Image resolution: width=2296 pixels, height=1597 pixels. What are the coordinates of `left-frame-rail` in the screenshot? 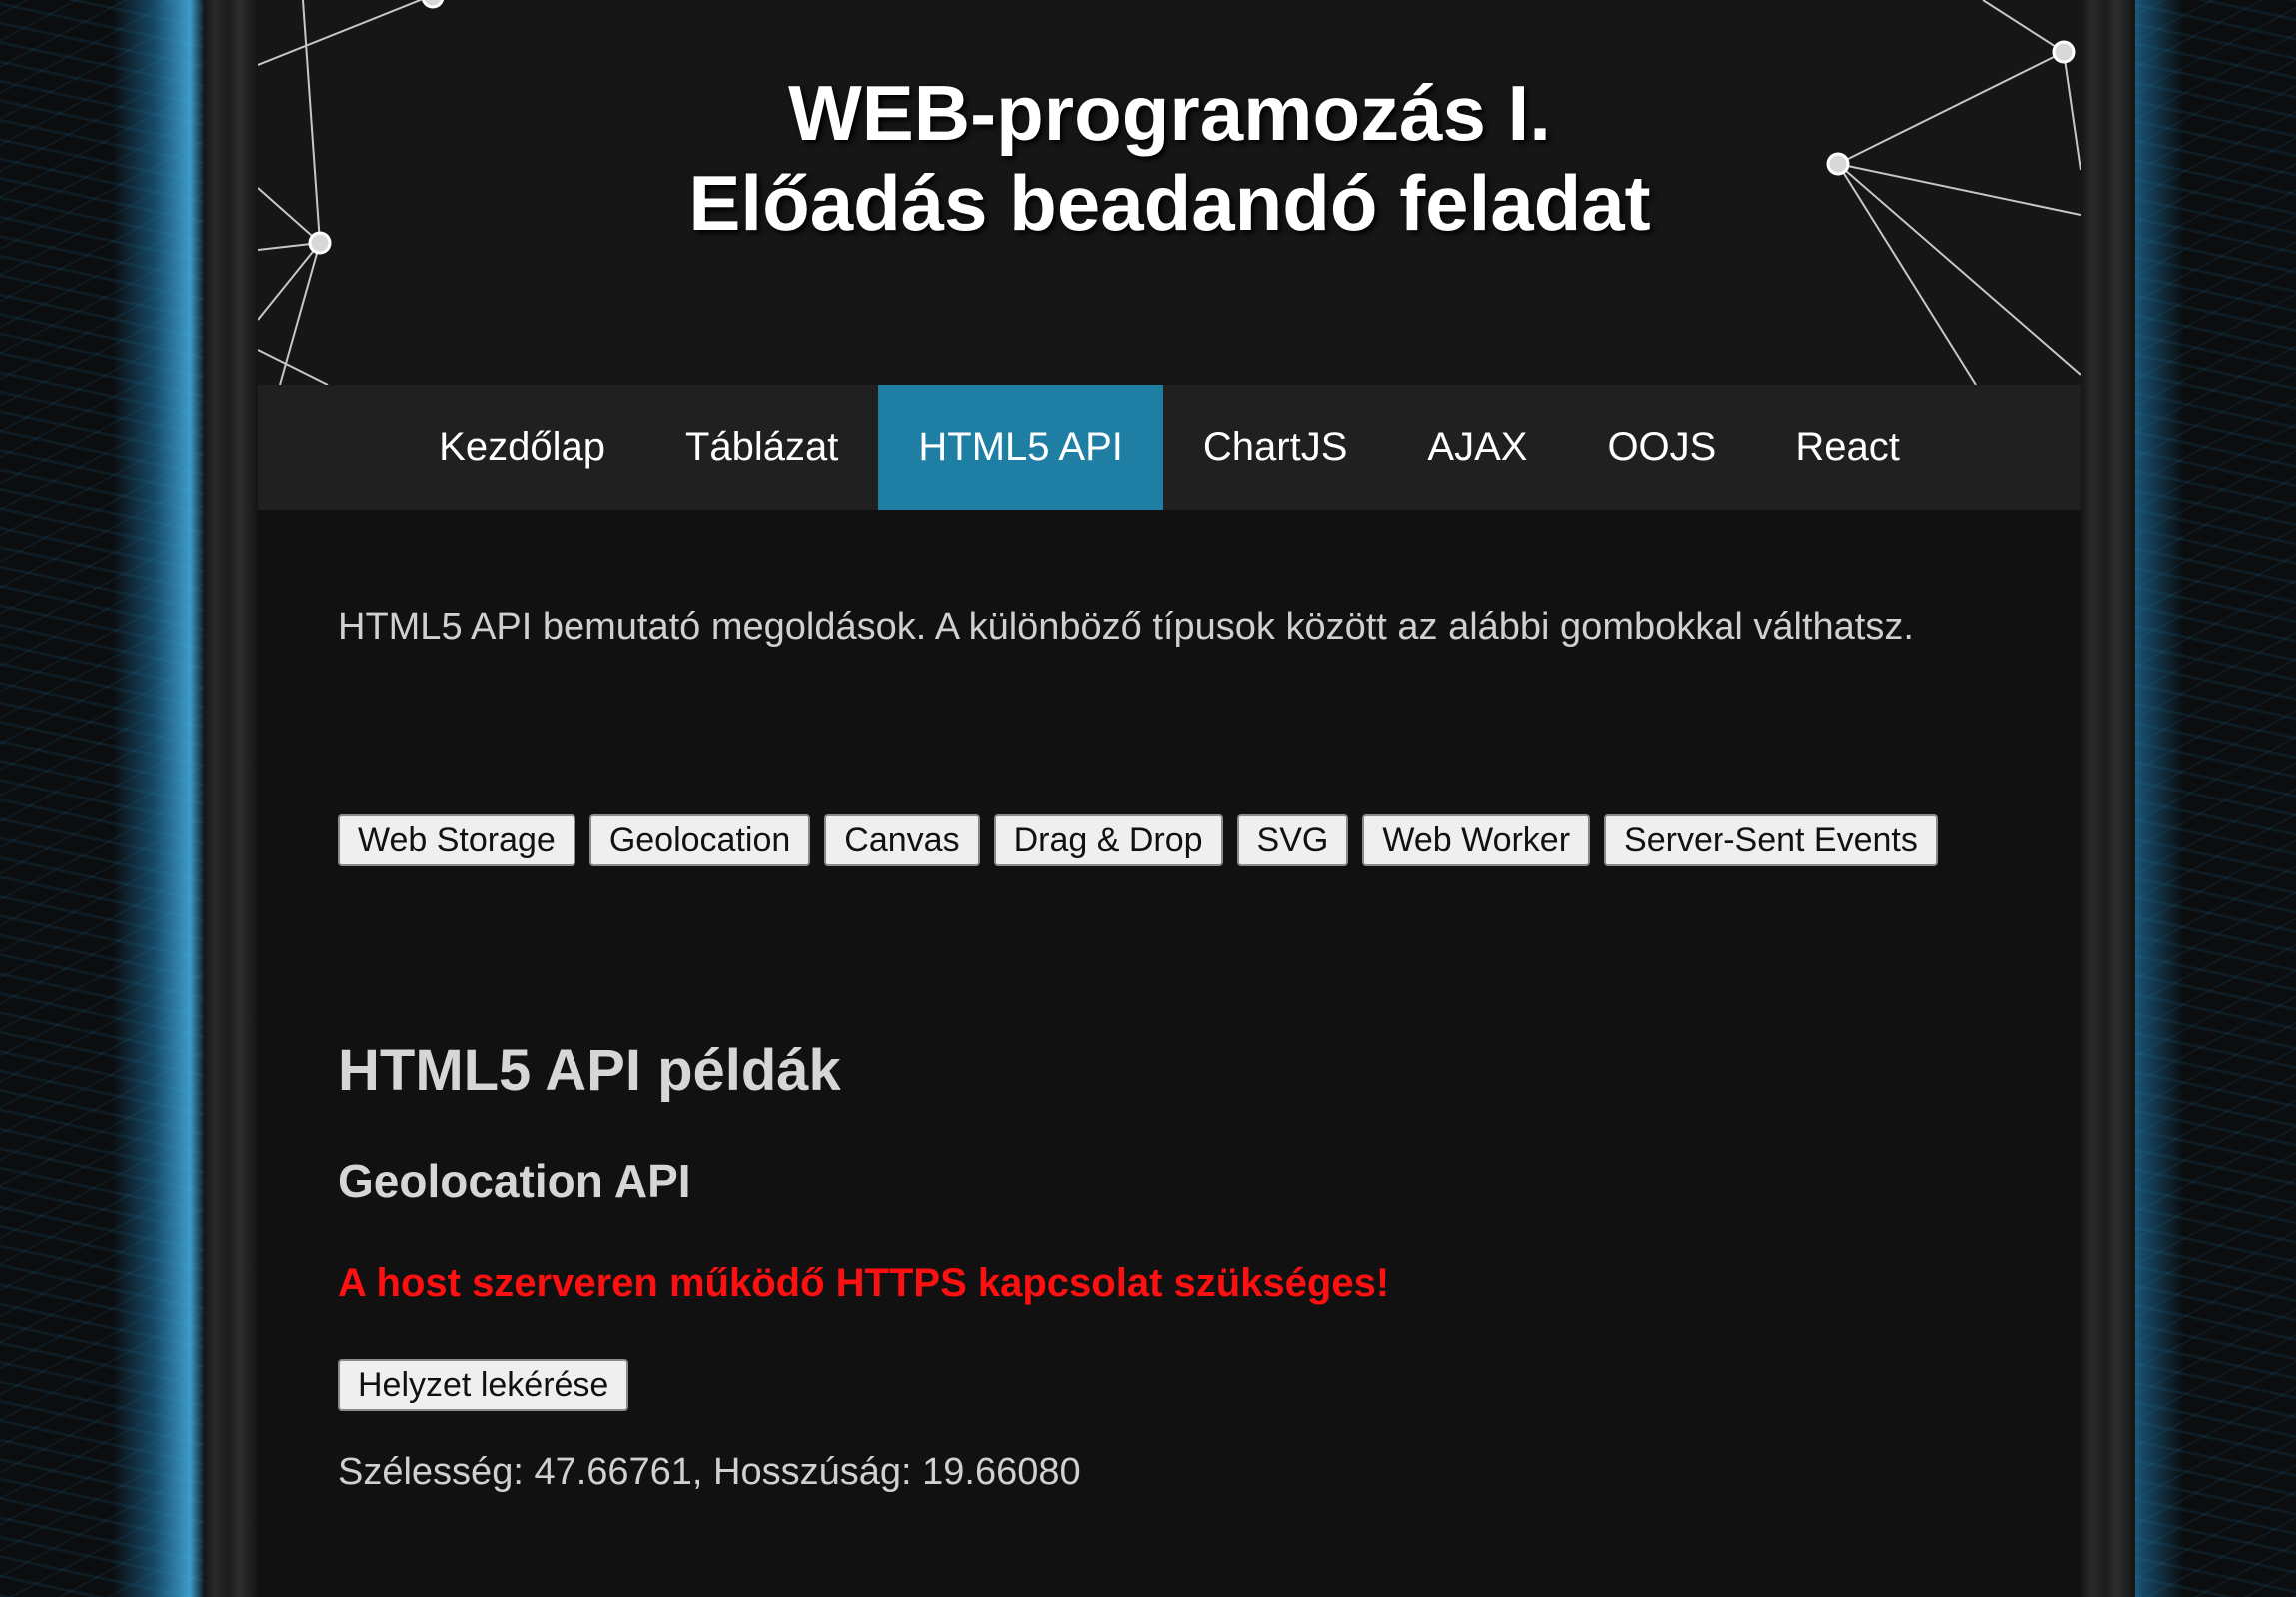 It's located at (231, 799).